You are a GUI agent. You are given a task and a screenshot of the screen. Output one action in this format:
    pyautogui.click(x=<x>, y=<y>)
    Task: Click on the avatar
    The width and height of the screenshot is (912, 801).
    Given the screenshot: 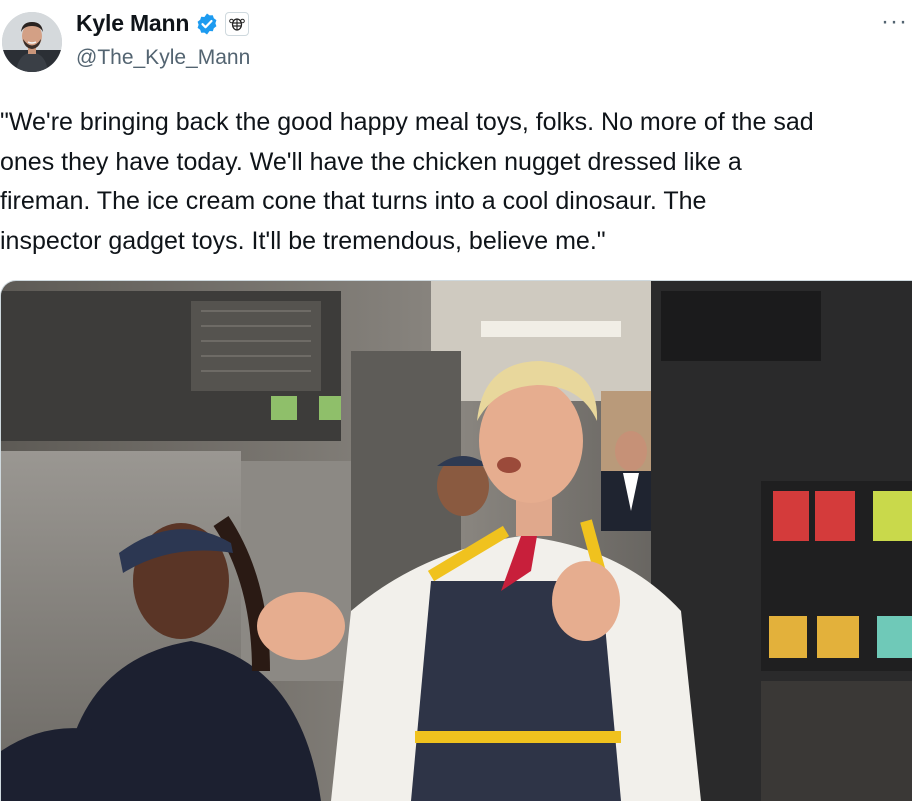 What is the action you would take?
    pyautogui.click(x=32, y=42)
    